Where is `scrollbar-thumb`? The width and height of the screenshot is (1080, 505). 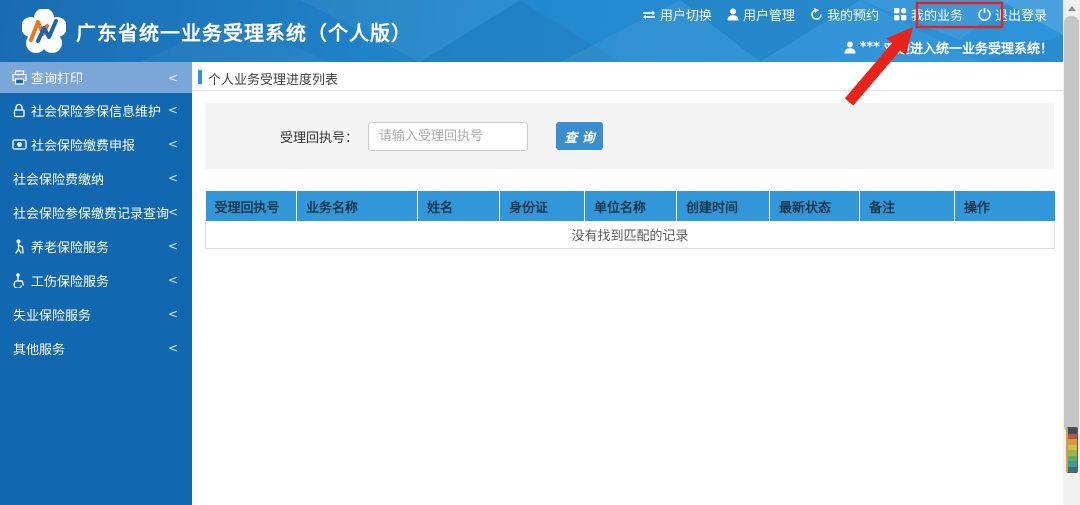
scrollbar-thumb is located at coordinates (1071, 224).